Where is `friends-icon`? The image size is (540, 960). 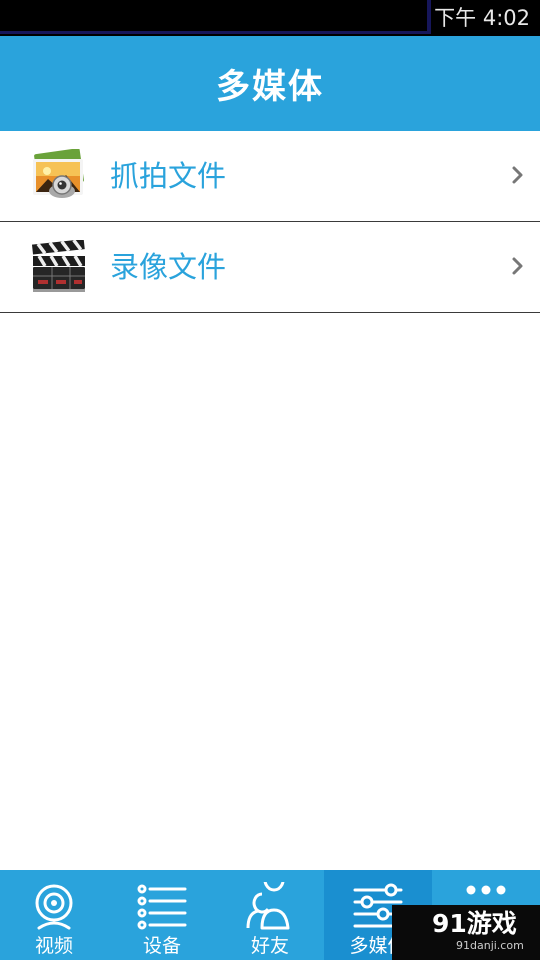 friends-icon is located at coordinates (268, 906).